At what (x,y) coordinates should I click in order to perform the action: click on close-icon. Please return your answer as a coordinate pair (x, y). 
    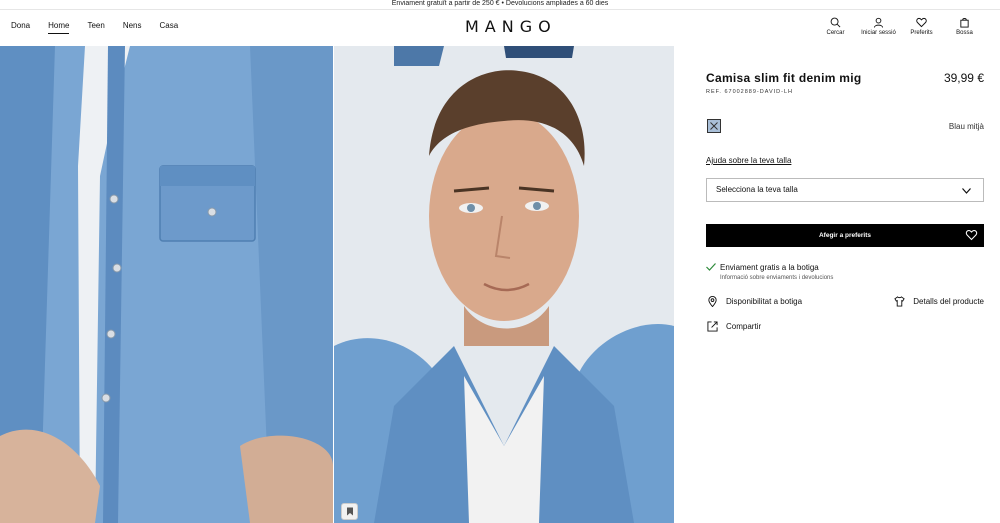
    Looking at the image, I should click on (714, 126).